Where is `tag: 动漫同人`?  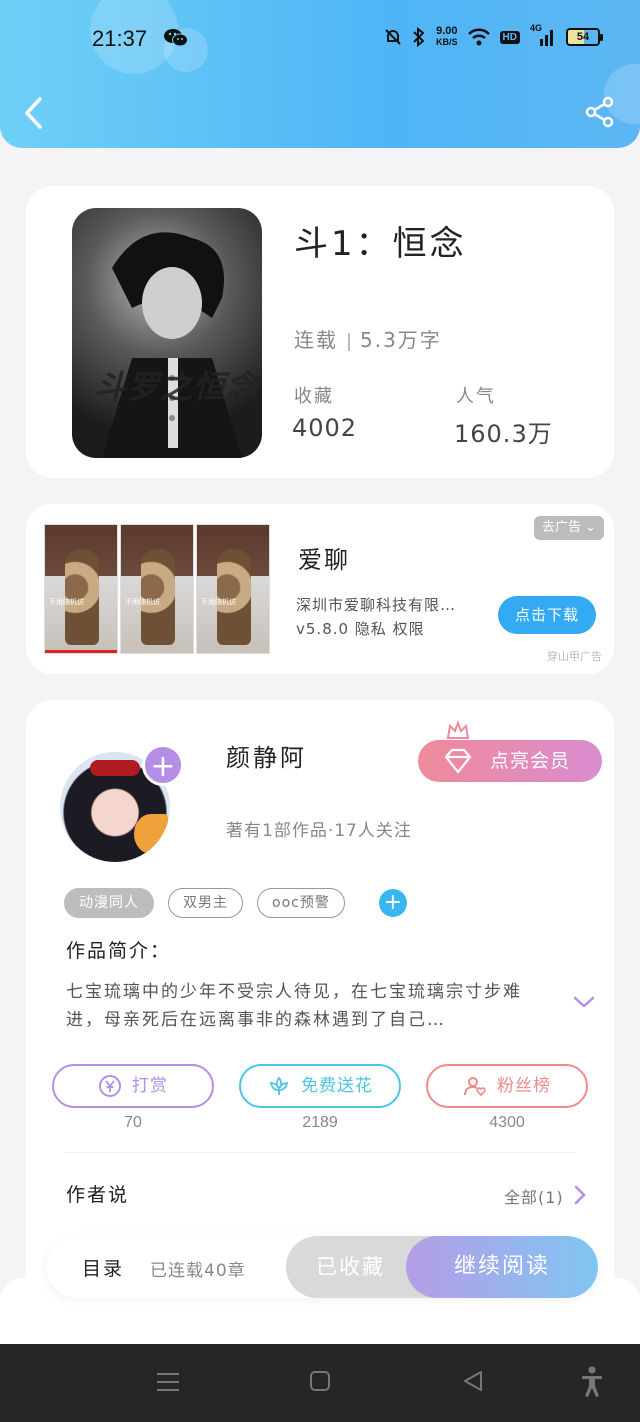
tag: 动漫同人 is located at coordinates (109, 903).